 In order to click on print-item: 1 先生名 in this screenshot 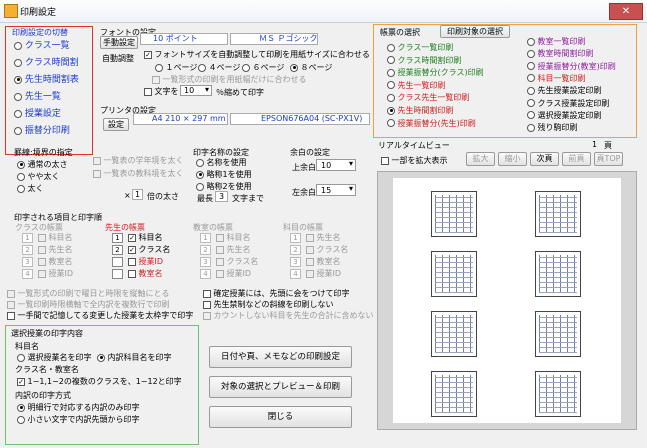, I will do `click(315, 237)`.